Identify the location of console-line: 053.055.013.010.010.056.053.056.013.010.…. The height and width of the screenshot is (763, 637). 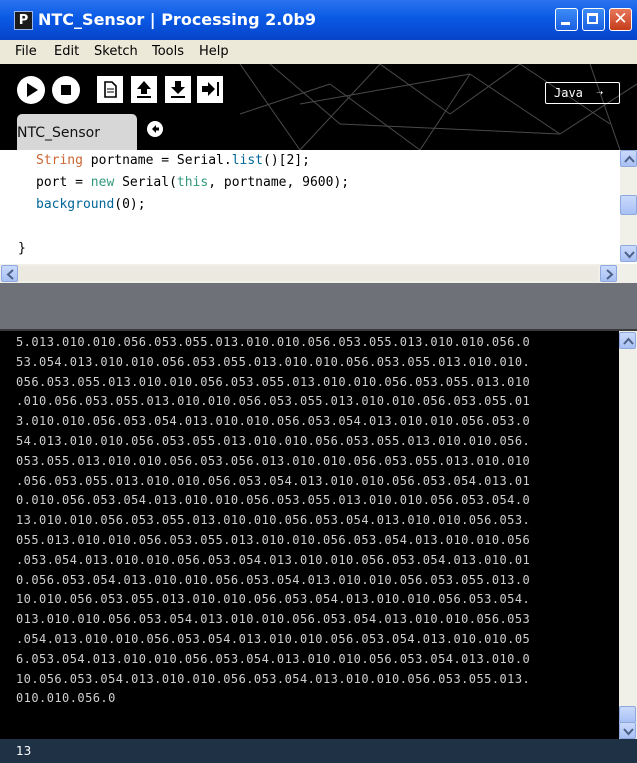
(273, 460).